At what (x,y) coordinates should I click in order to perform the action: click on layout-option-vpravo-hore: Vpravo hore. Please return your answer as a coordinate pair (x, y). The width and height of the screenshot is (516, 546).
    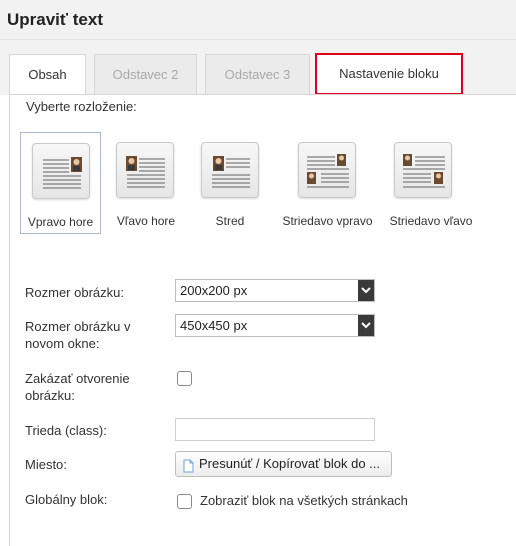
    Looking at the image, I should click on (60, 183).